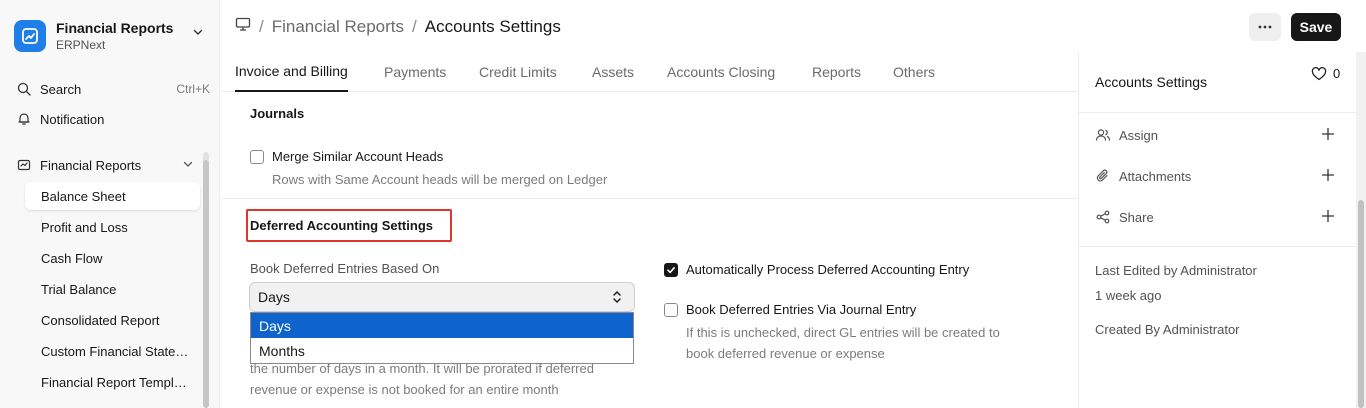 This screenshot has width=1366, height=408. I want to click on tab-invoice-and-billing: Invoice and Billing, so click(291, 72).